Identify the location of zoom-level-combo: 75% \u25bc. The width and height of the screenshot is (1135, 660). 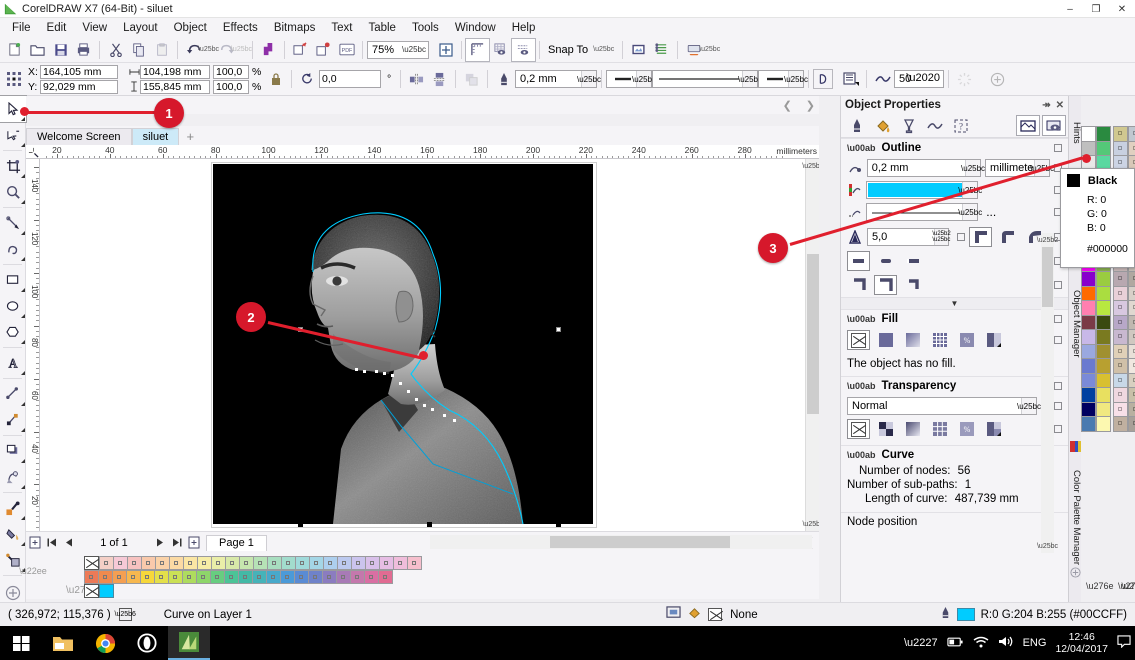
(398, 49).